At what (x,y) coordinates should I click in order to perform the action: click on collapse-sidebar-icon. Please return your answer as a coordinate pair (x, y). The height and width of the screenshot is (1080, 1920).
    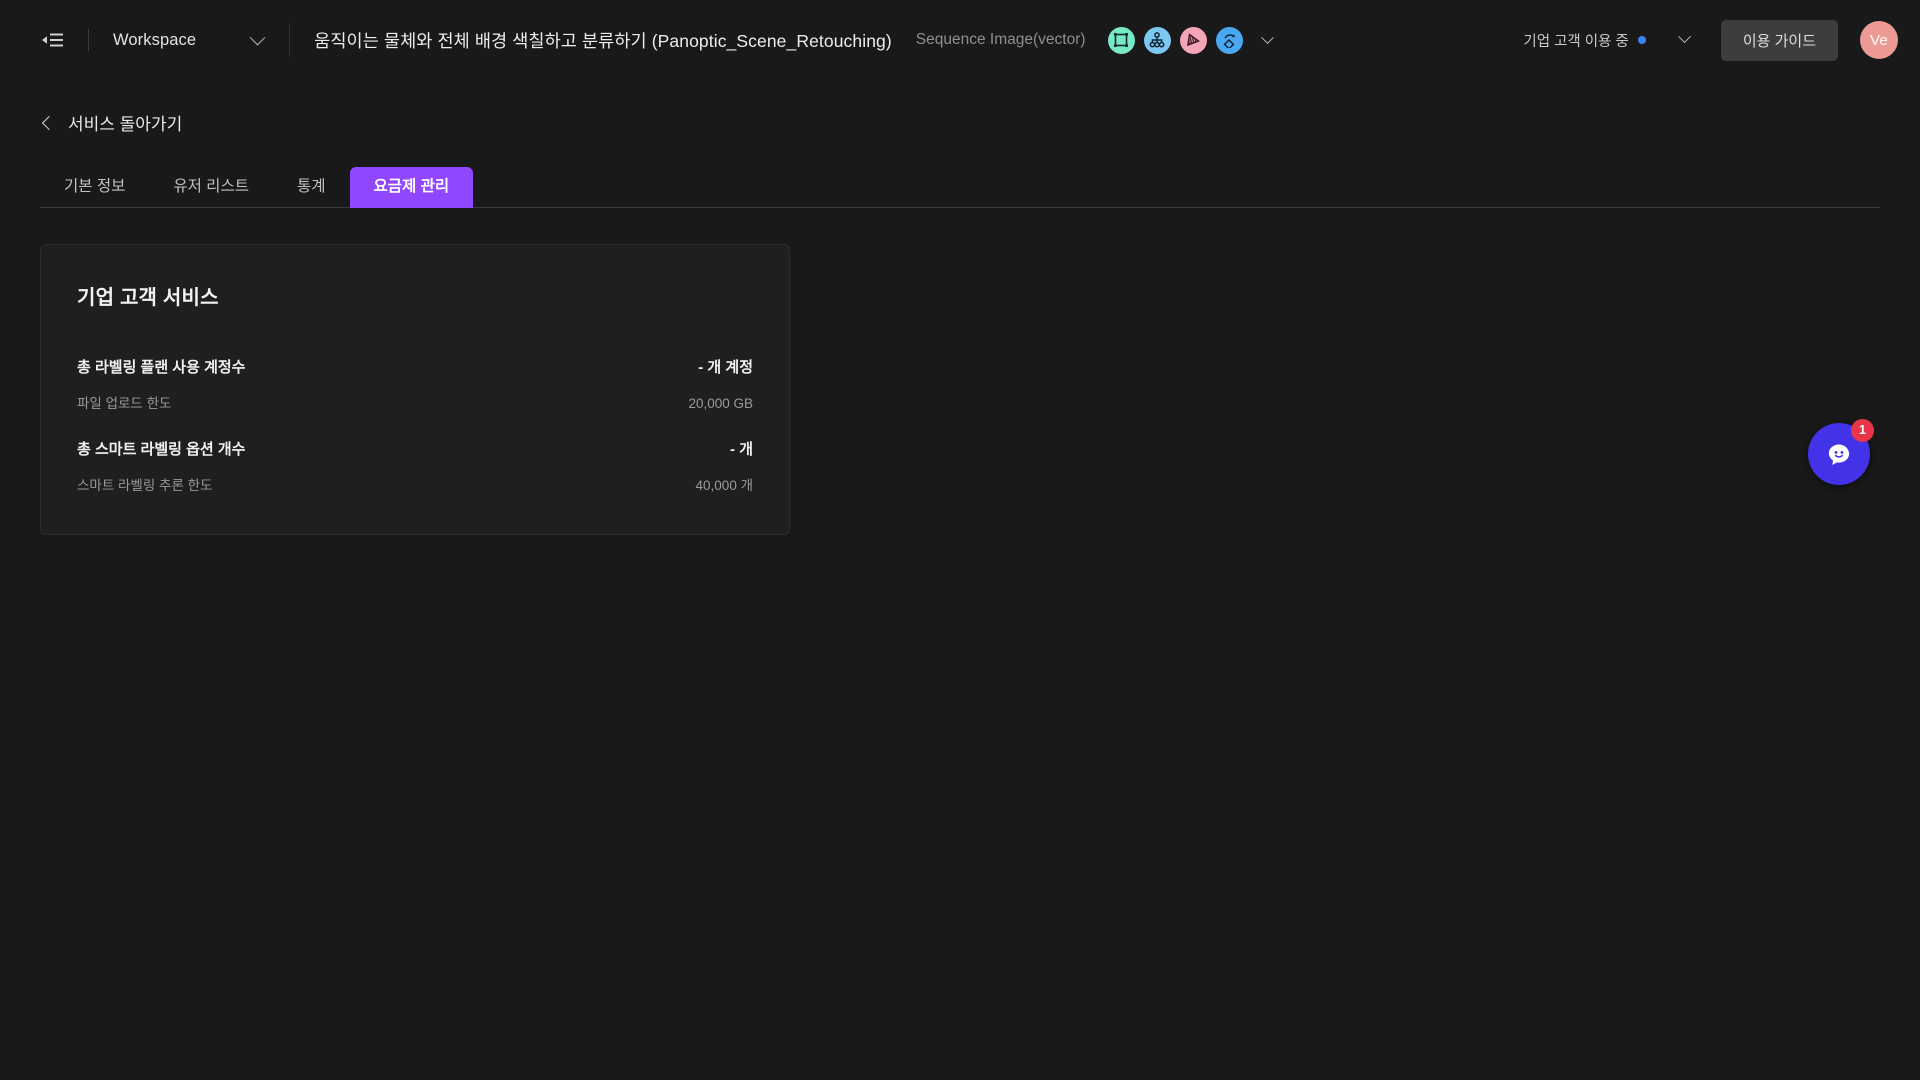
    Looking at the image, I should click on (53, 40).